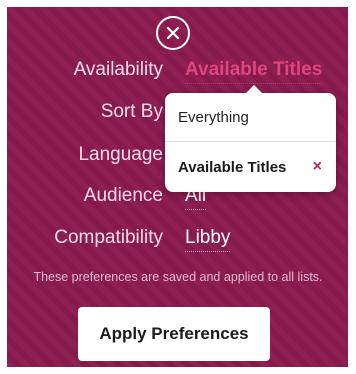 This screenshot has height=374, width=356. I want to click on dropdown-option-available-titles: Available Titles ×, so click(250, 167).